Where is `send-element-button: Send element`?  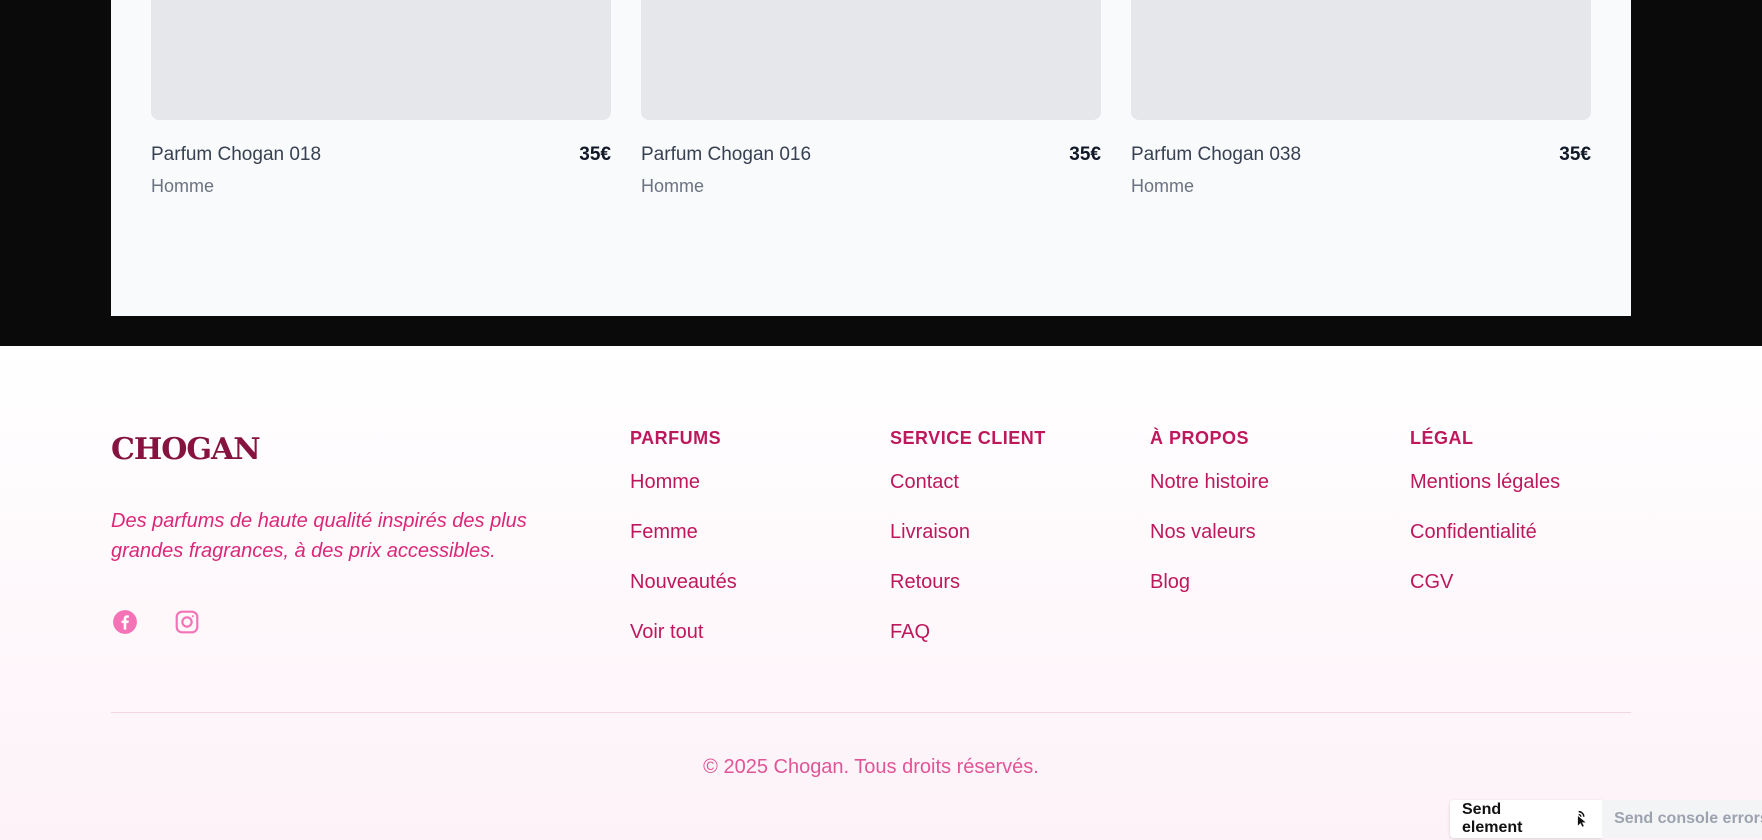 send-element-button: Send element is located at coordinates (1526, 819).